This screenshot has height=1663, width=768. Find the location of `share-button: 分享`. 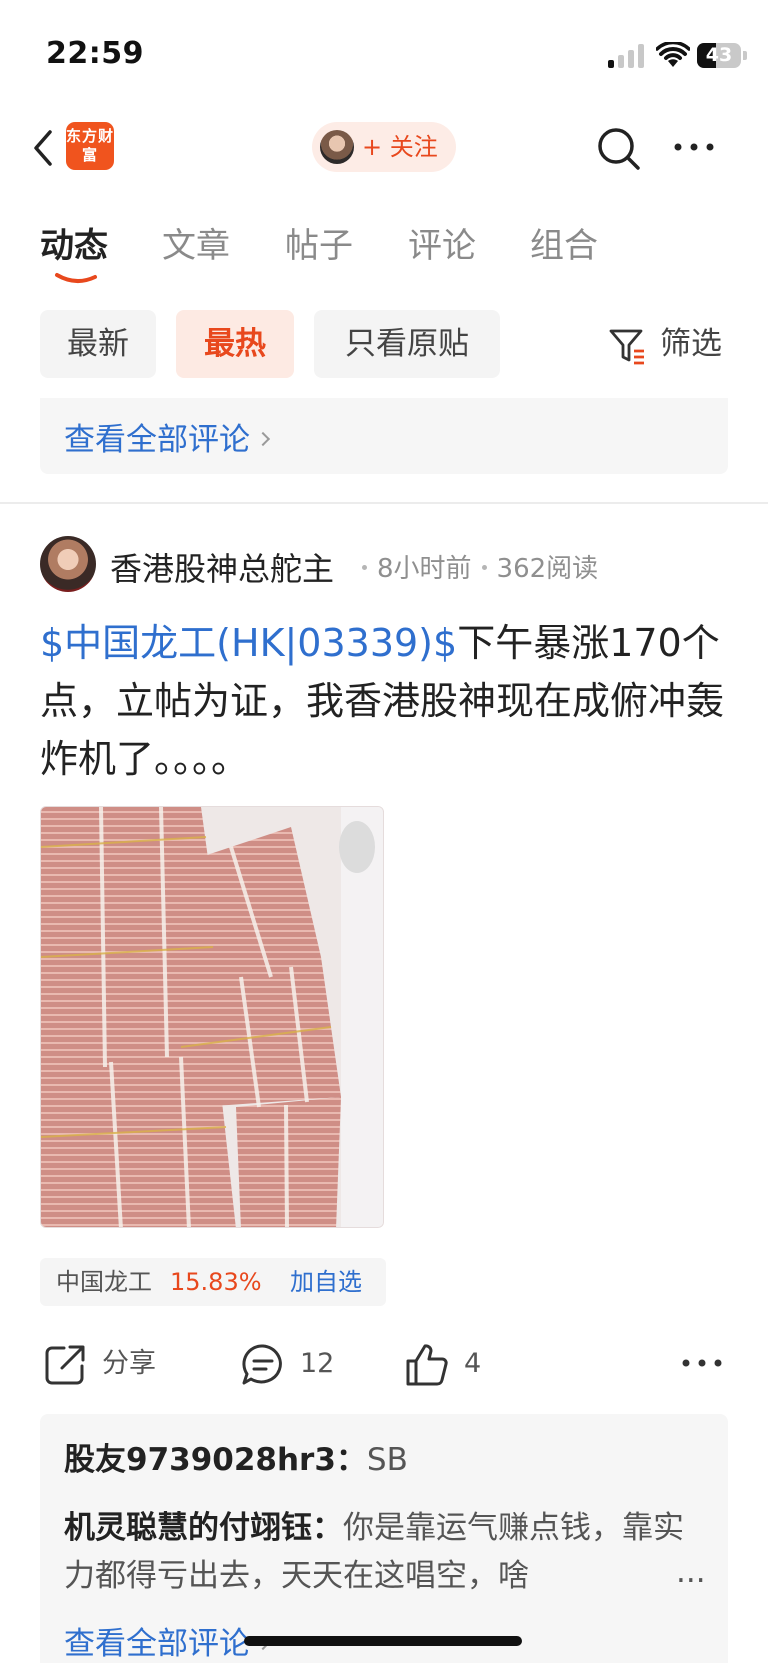

share-button: 分享 is located at coordinates (112, 1364).